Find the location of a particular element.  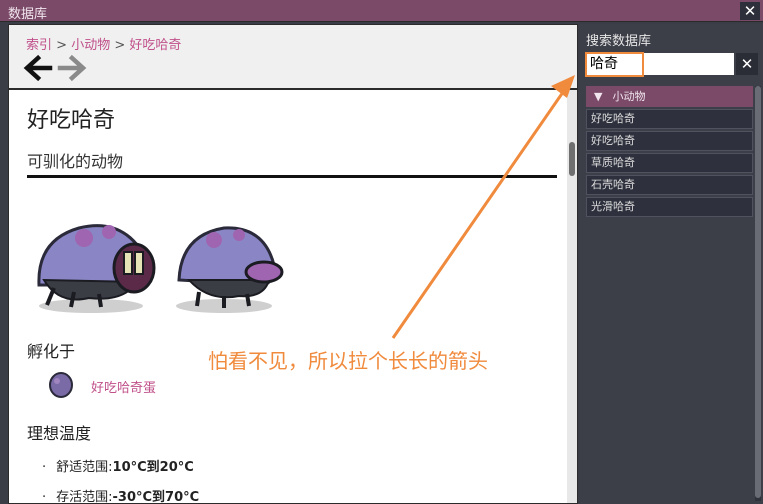

annotation-arrow is located at coordinates (483, 207).